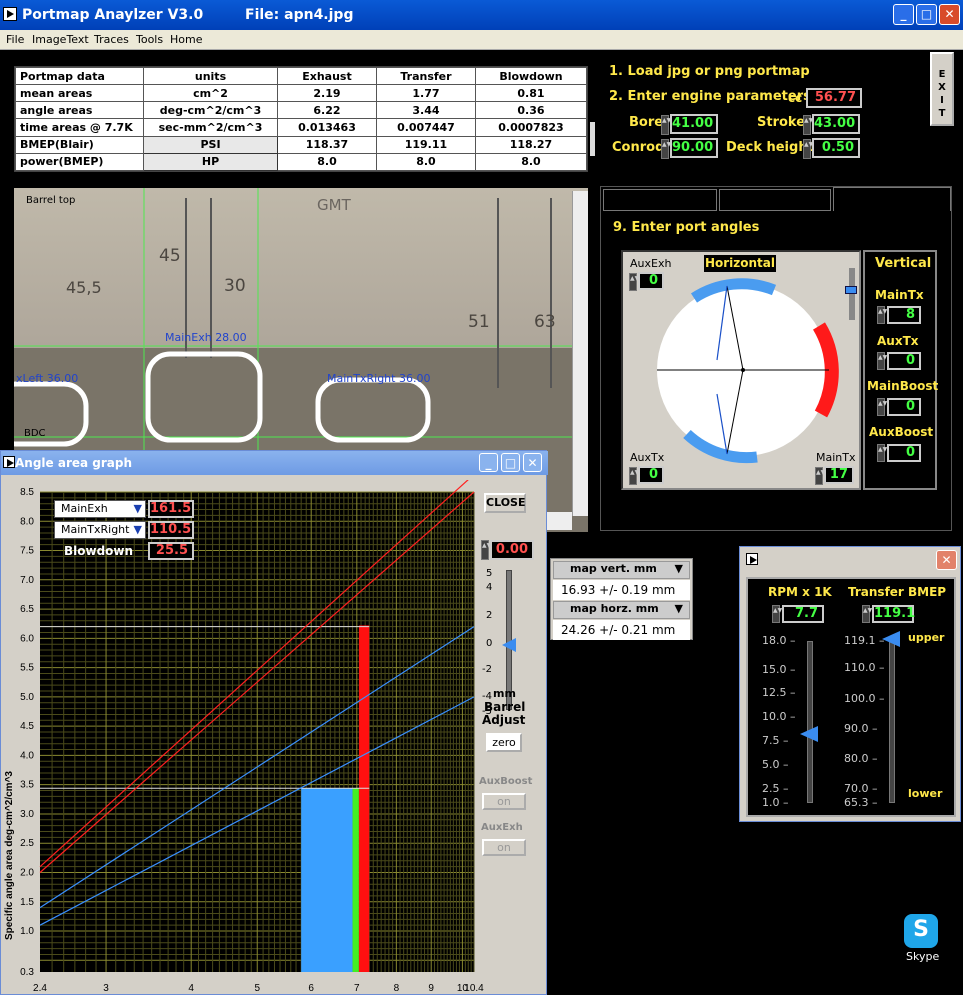 The width and height of the screenshot is (963, 995). I want to click on v-auxboost-label: AuxBoost, so click(901, 432).